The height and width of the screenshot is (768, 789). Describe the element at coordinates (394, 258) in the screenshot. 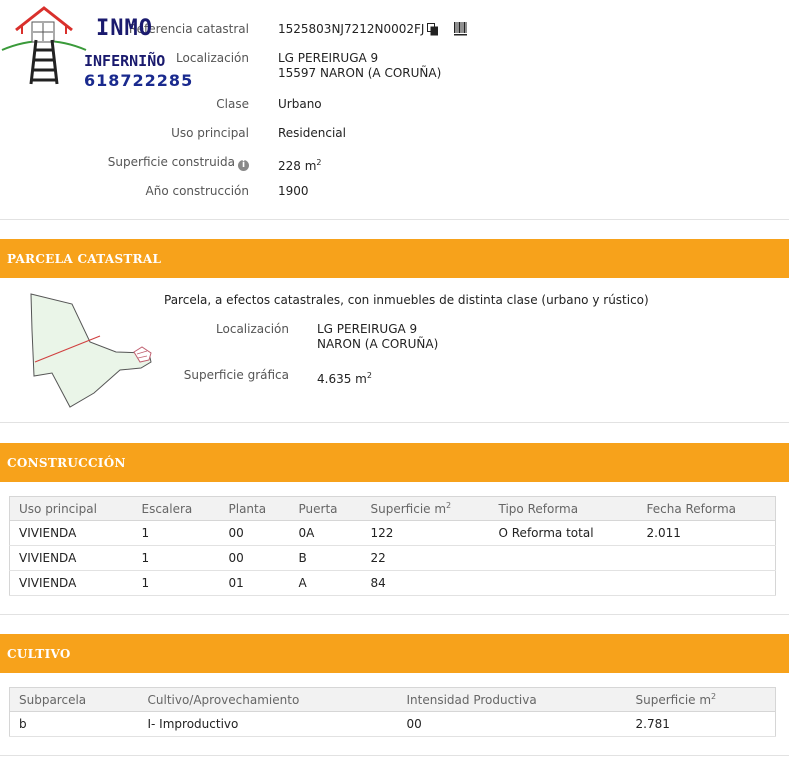

I see `parcela-catastral-header: PARCELA CATASTRAL` at that location.